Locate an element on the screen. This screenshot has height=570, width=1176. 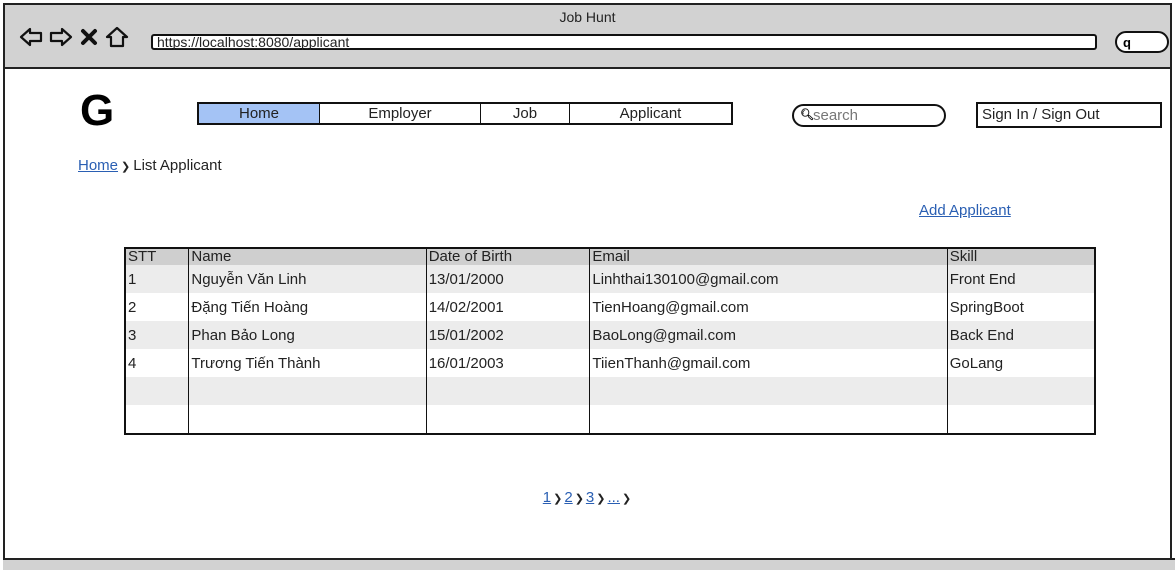
search-icon: q is located at coordinates (1127, 42).